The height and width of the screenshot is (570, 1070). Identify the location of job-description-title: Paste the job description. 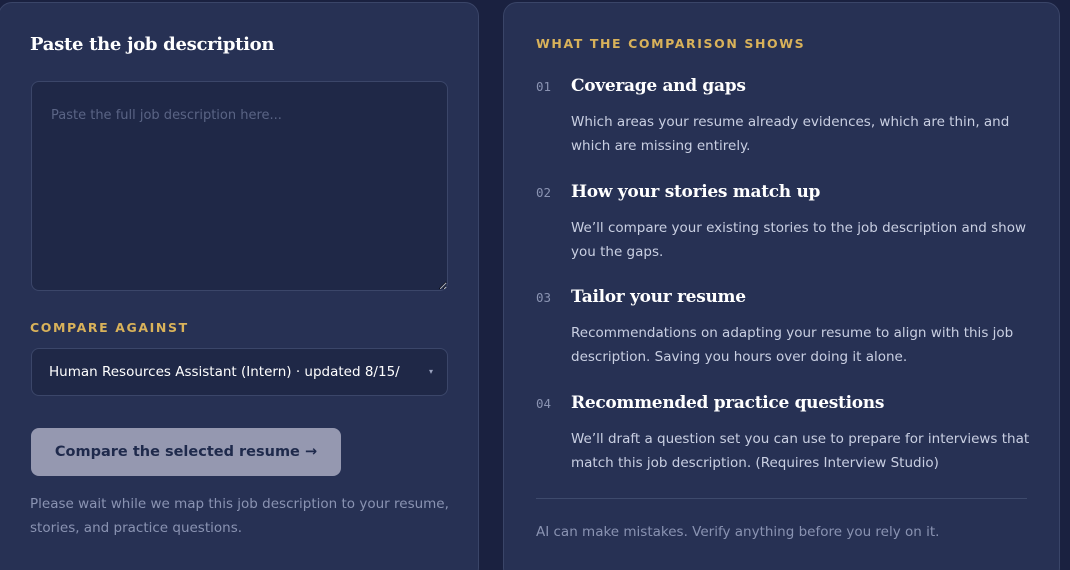
(152, 44).